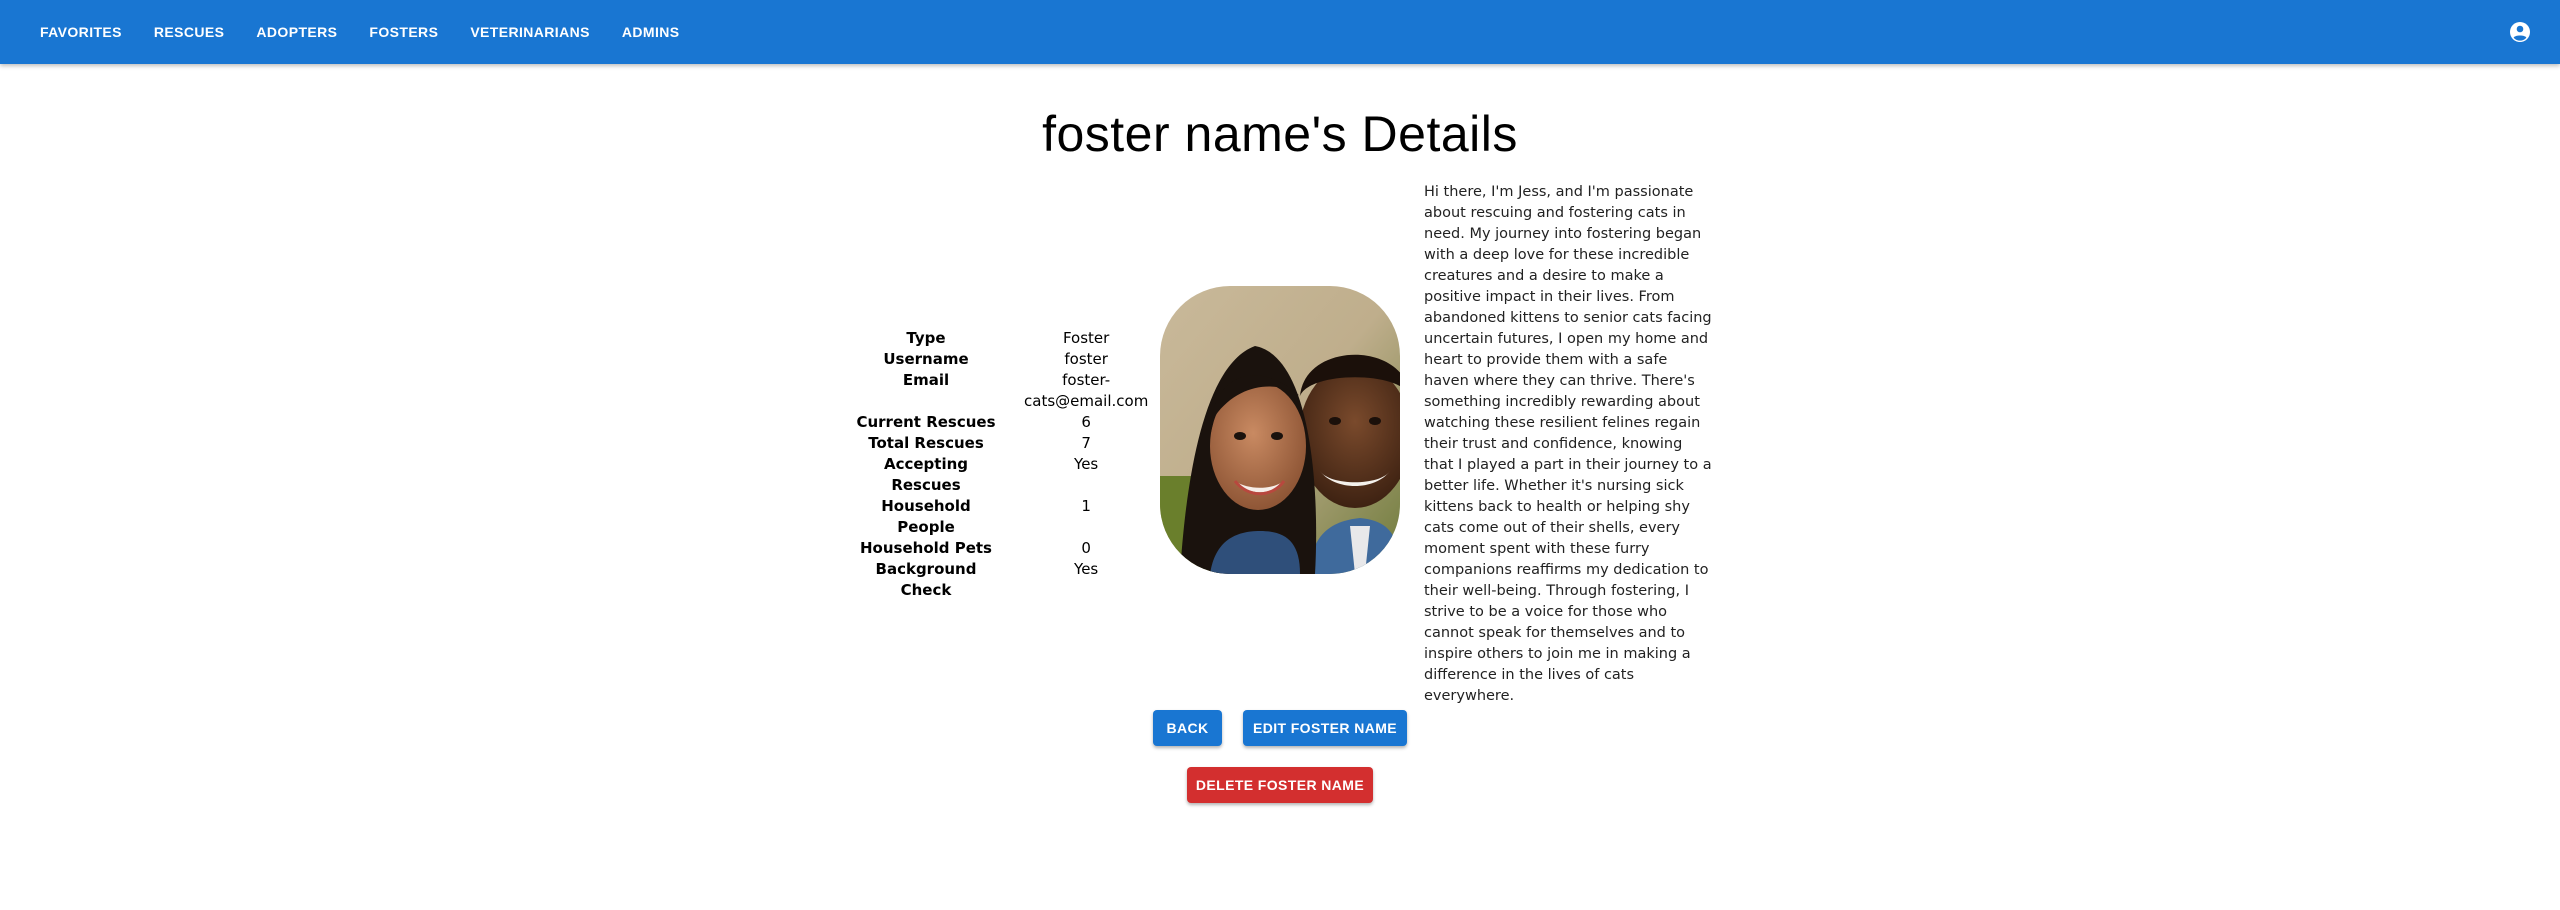 Image resolution: width=2560 pixels, height=910 pixels. I want to click on delete-foster-button: DELETE FOSTER NAME, so click(1280, 785).